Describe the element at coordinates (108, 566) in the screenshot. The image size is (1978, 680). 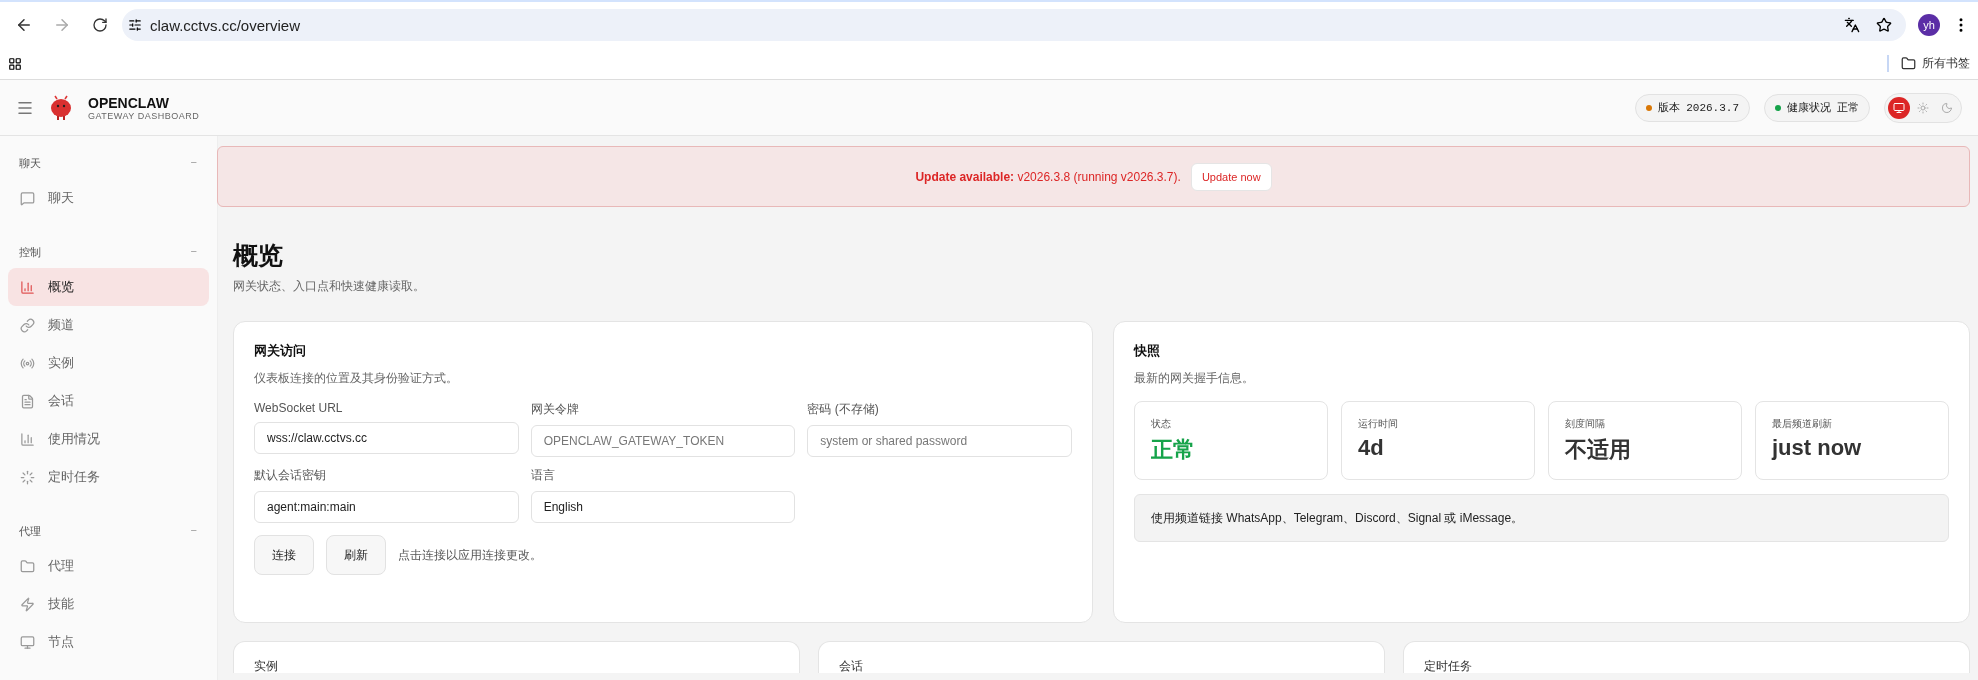
I see `nav-item: 代理` at that location.